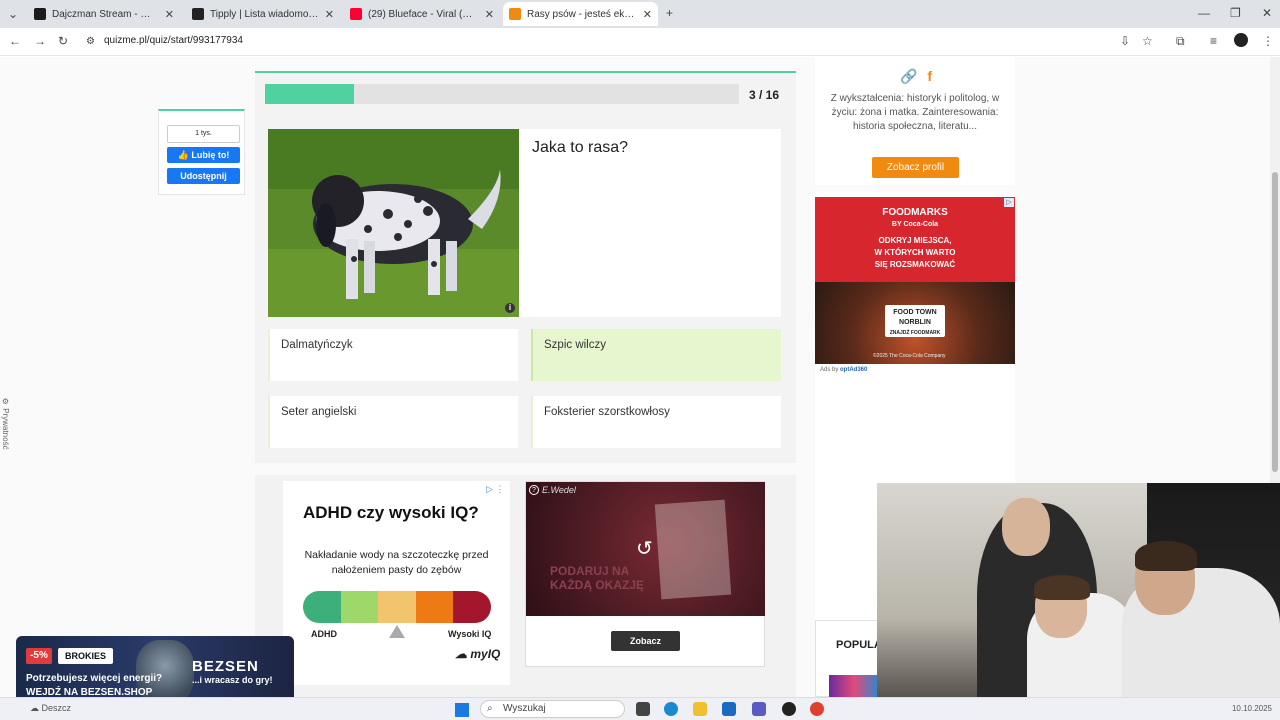 The width and height of the screenshot is (1280, 720). I want to click on teams-icon, so click(759, 709).